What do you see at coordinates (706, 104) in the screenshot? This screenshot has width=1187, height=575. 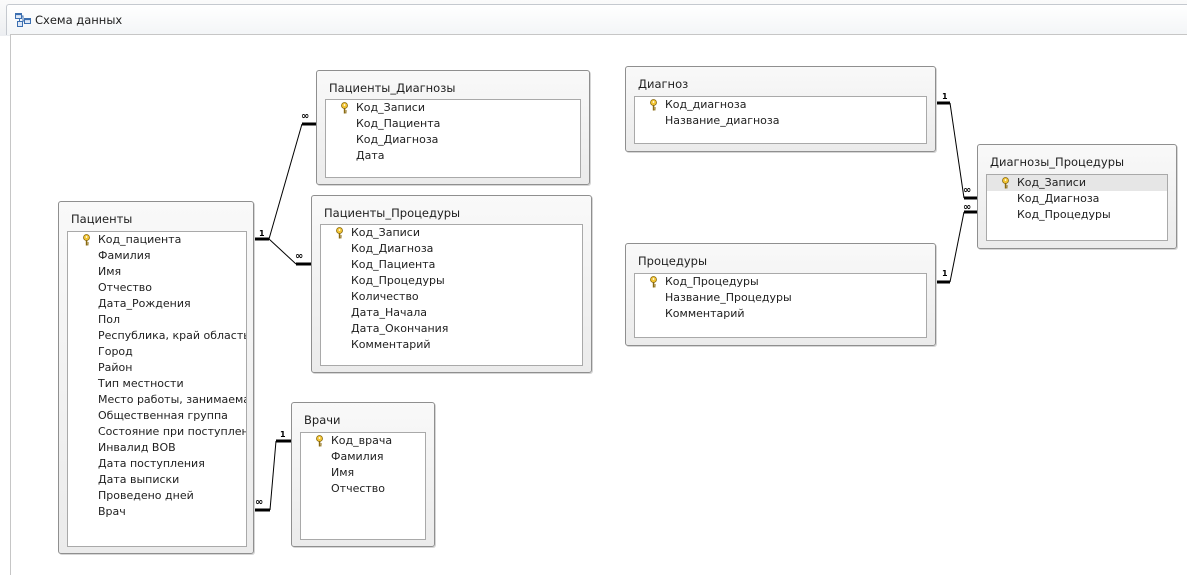 I see `field-name: Код_диагноза` at bounding box center [706, 104].